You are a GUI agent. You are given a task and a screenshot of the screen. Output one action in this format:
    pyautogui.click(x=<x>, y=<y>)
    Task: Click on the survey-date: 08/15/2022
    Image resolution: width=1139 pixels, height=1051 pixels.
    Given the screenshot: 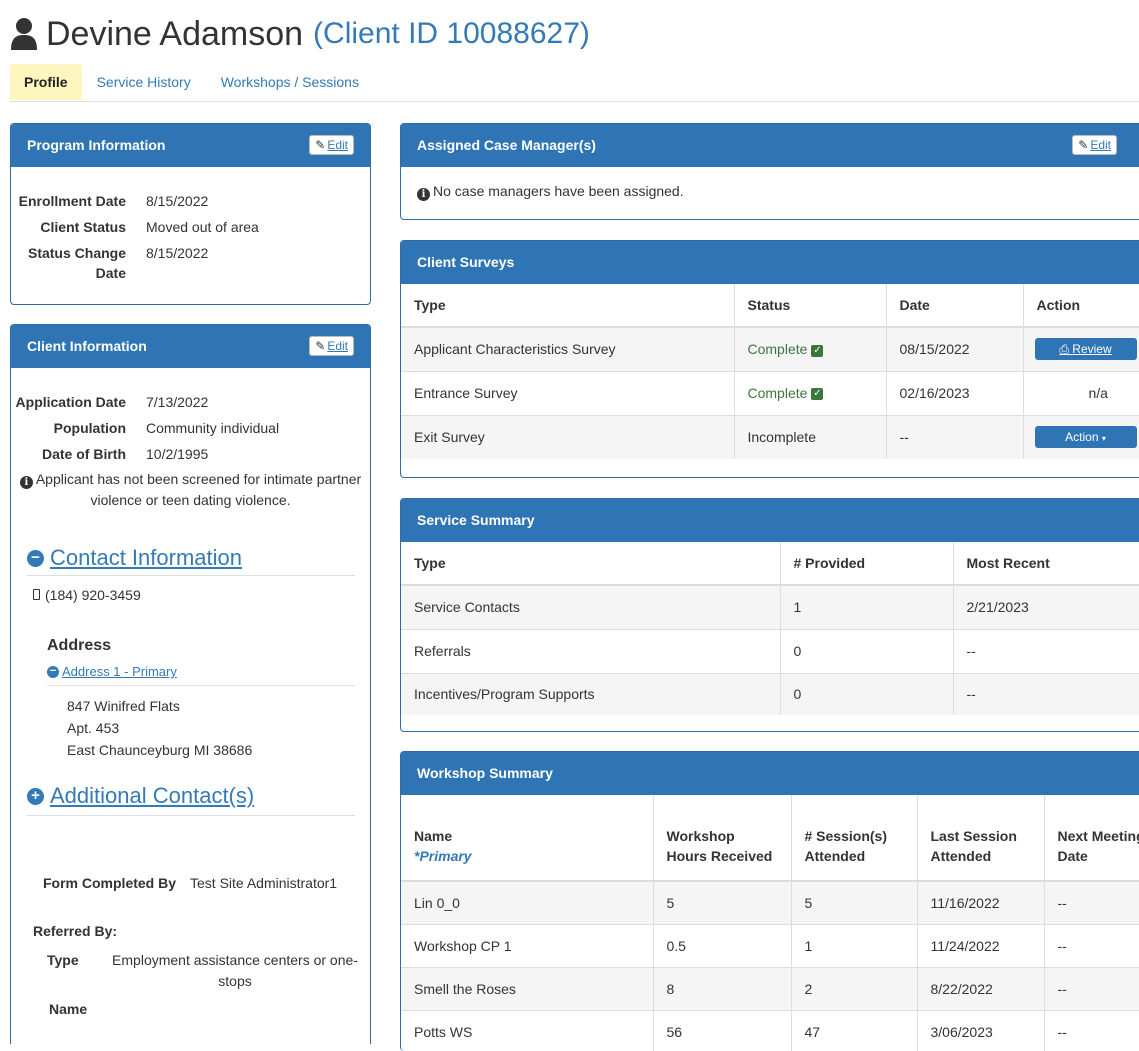 What is the action you would take?
    pyautogui.click(x=955, y=348)
    